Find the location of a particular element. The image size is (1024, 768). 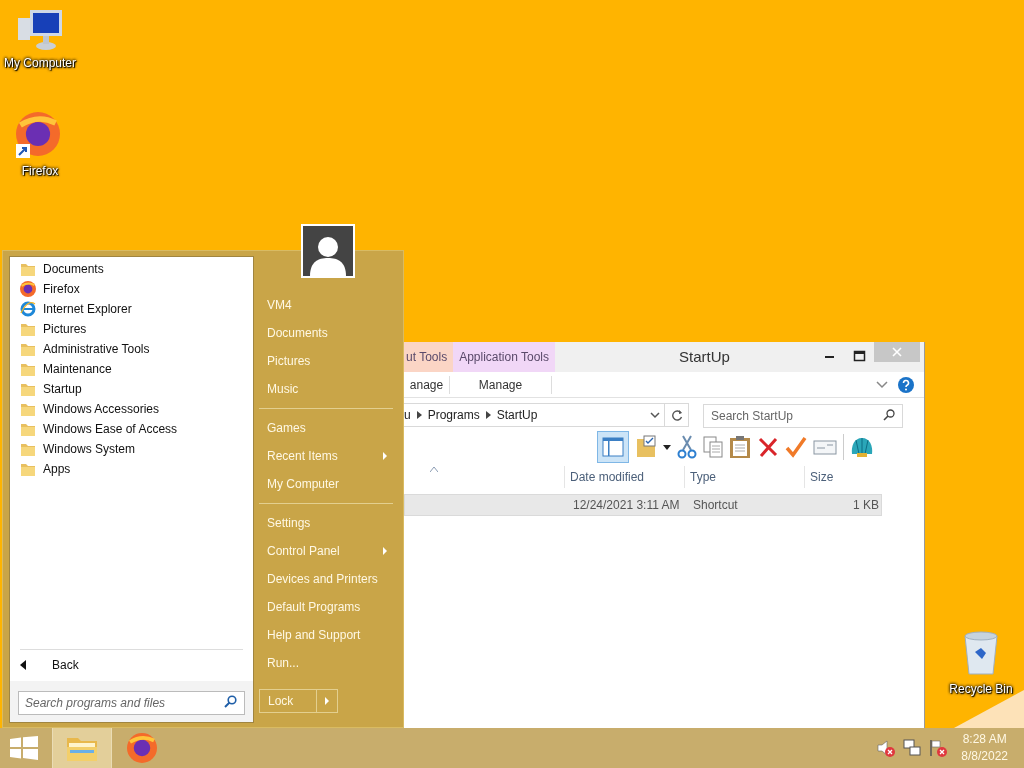

globe-e-icon is located at coordinates (28, 309).